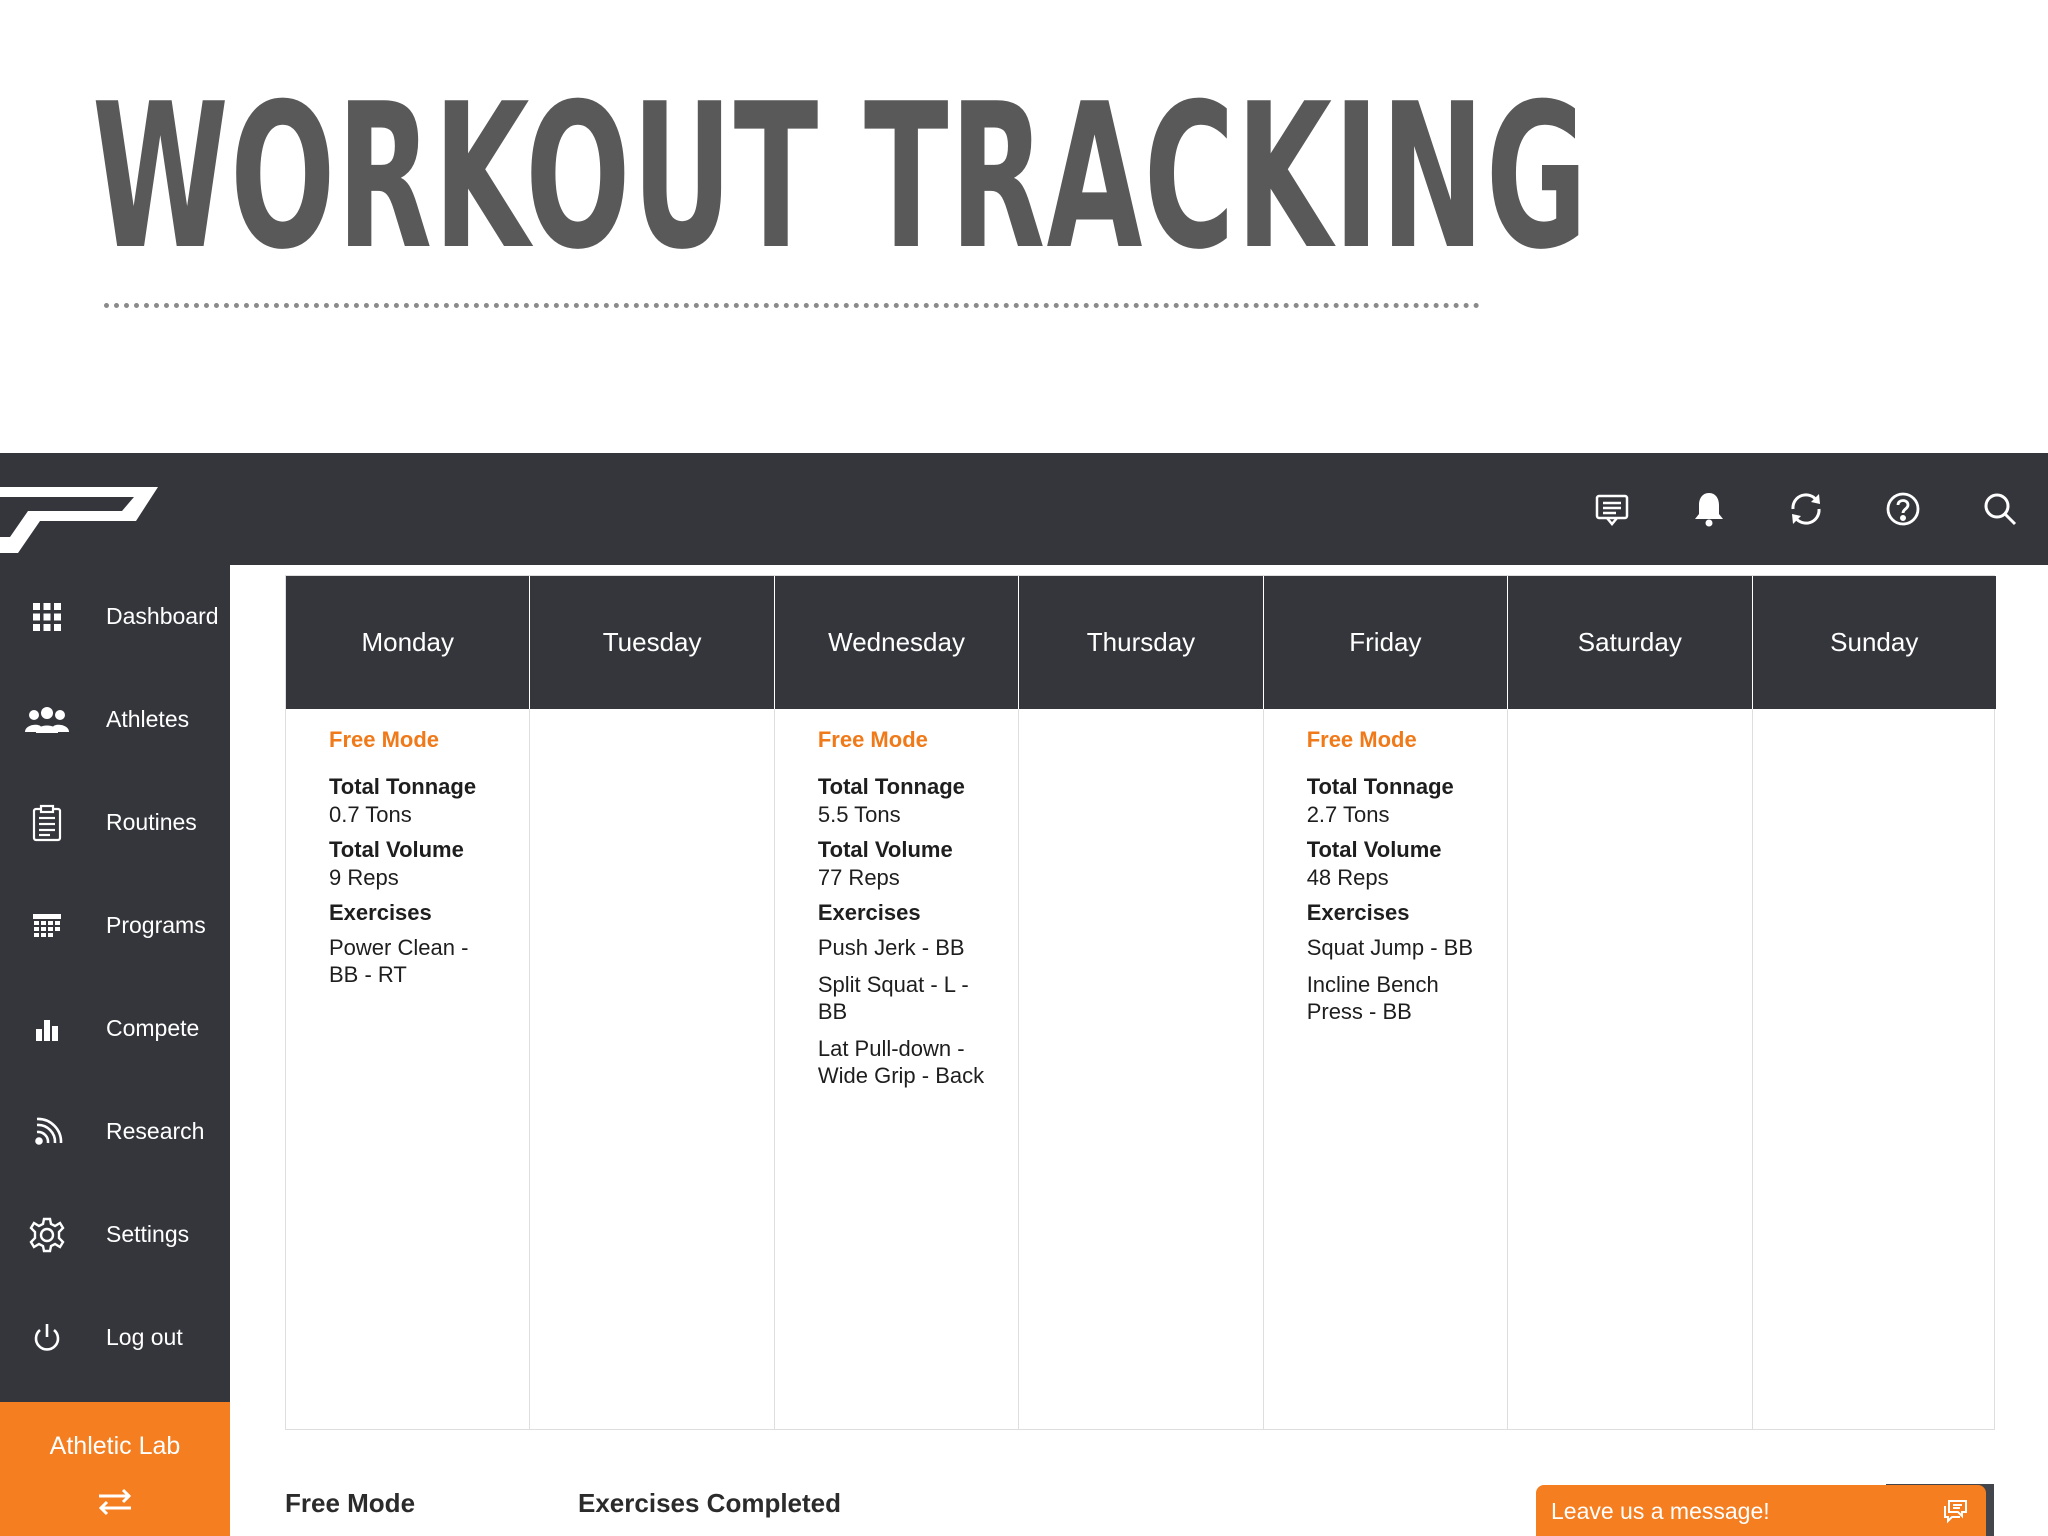 This screenshot has width=2048, height=1536. What do you see at coordinates (364, 877) in the screenshot?
I see `volume-value: 9 Reps` at bounding box center [364, 877].